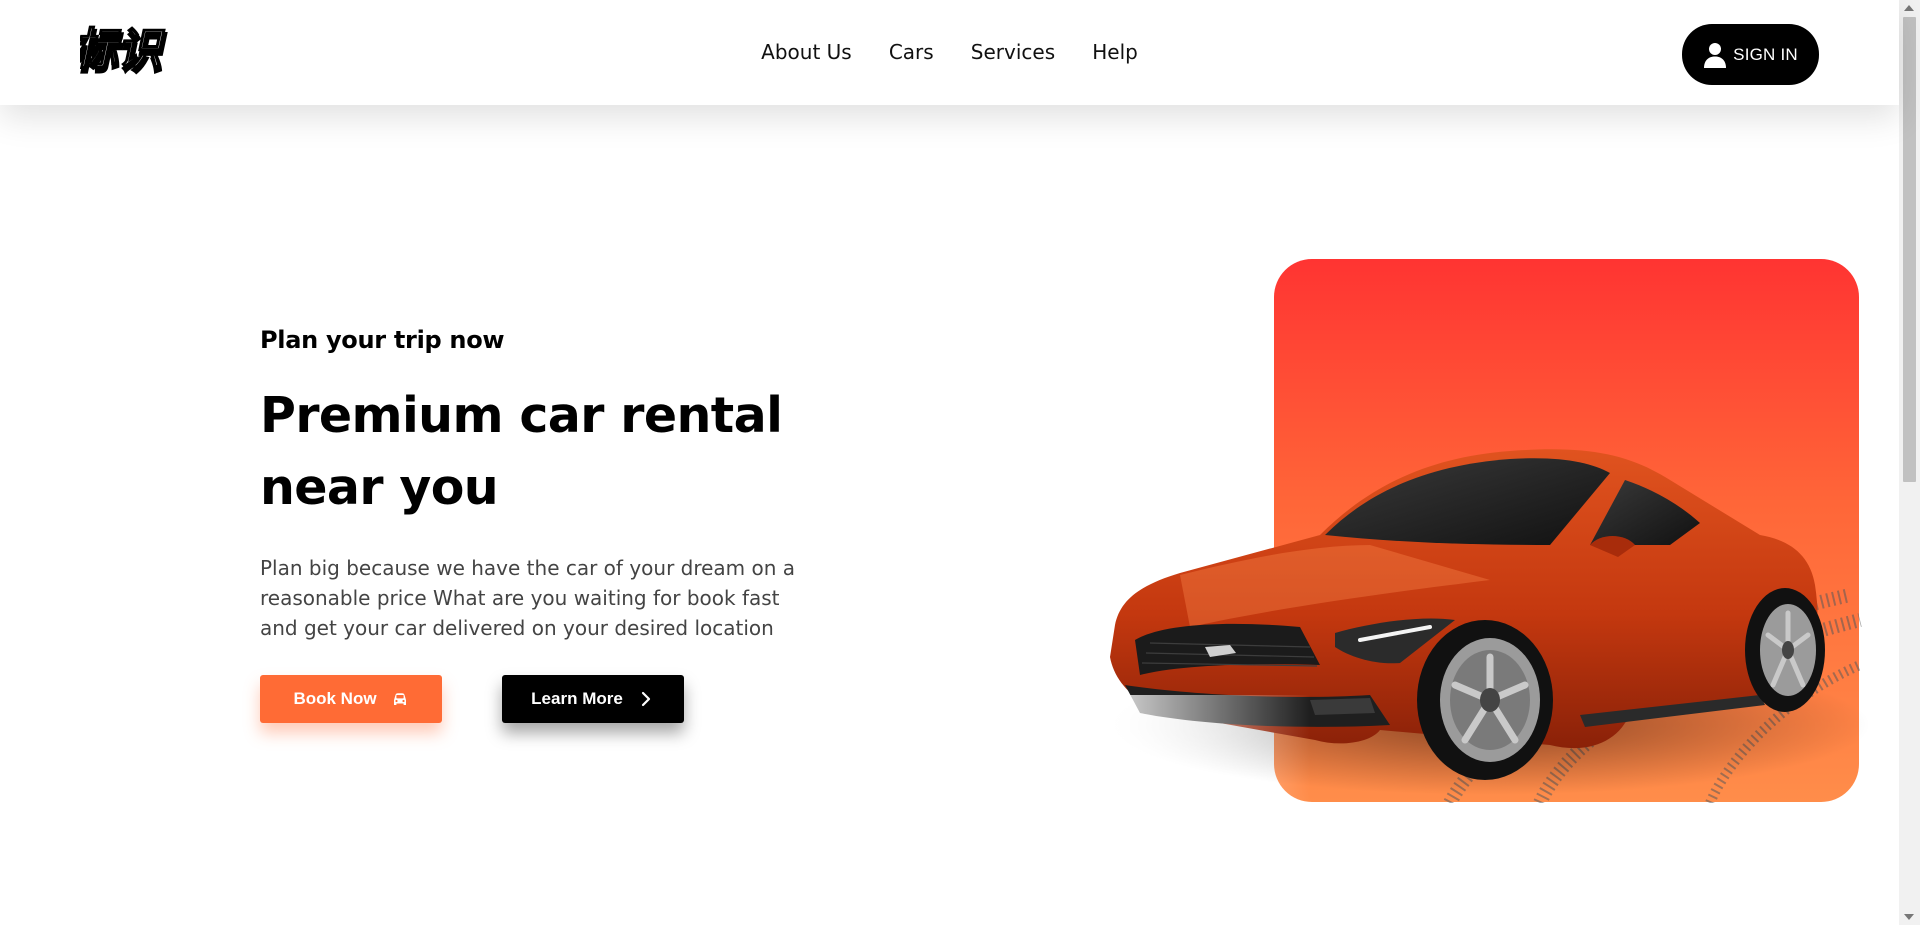 This screenshot has width=1920, height=925. What do you see at coordinates (399, 699) in the screenshot?
I see `car-icon` at bounding box center [399, 699].